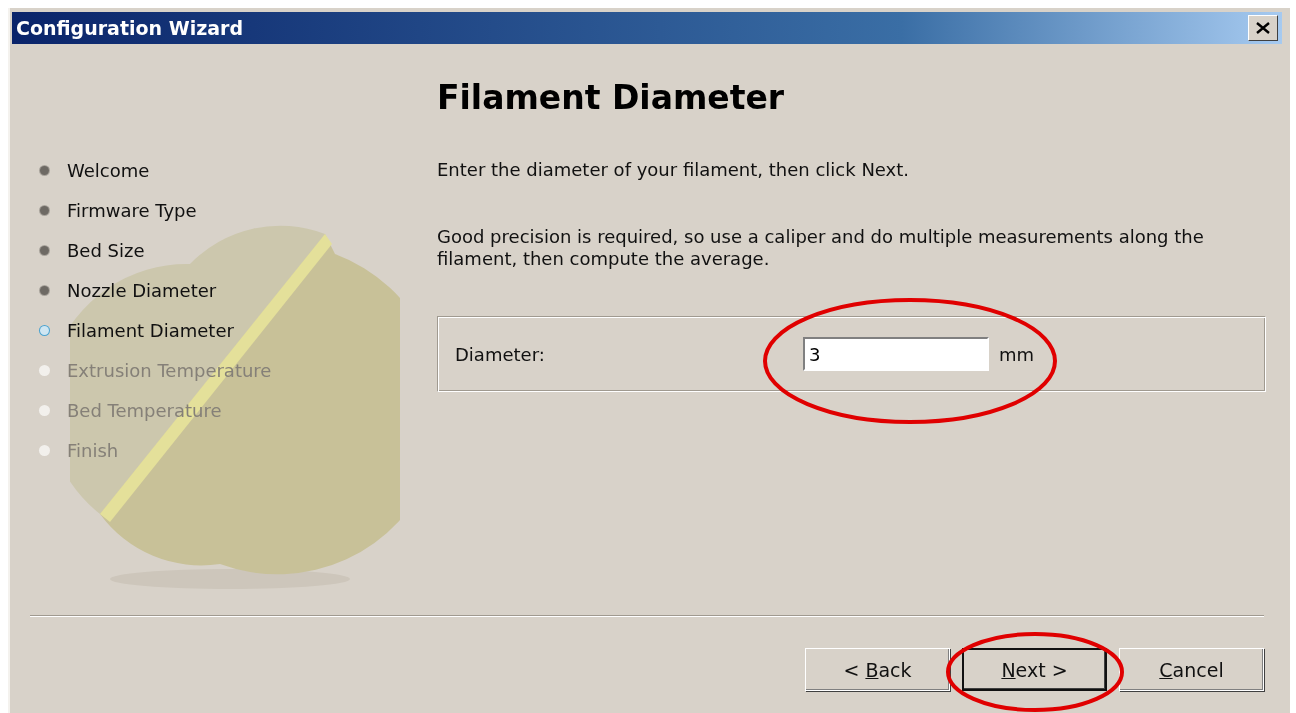  Describe the element at coordinates (150, 330) in the screenshot. I see `step-label: Filament Diameter` at that location.